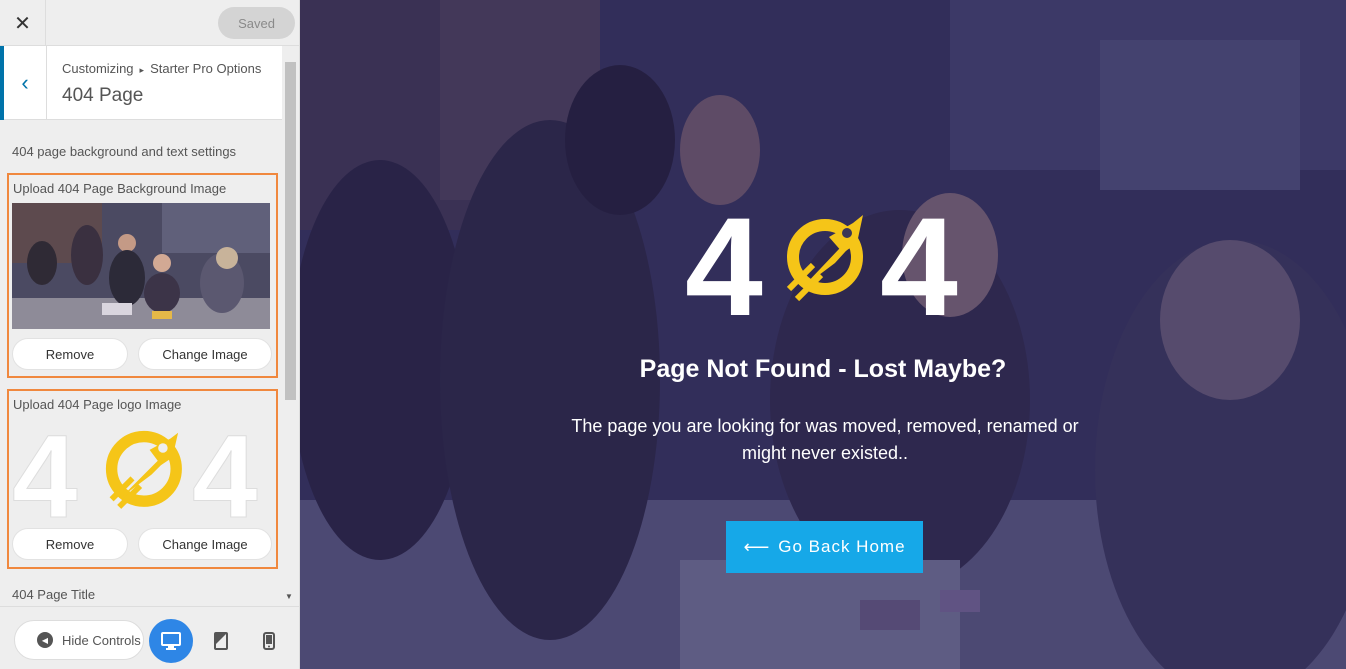  I want to click on go-back-home-label: Go Back Home, so click(842, 546).